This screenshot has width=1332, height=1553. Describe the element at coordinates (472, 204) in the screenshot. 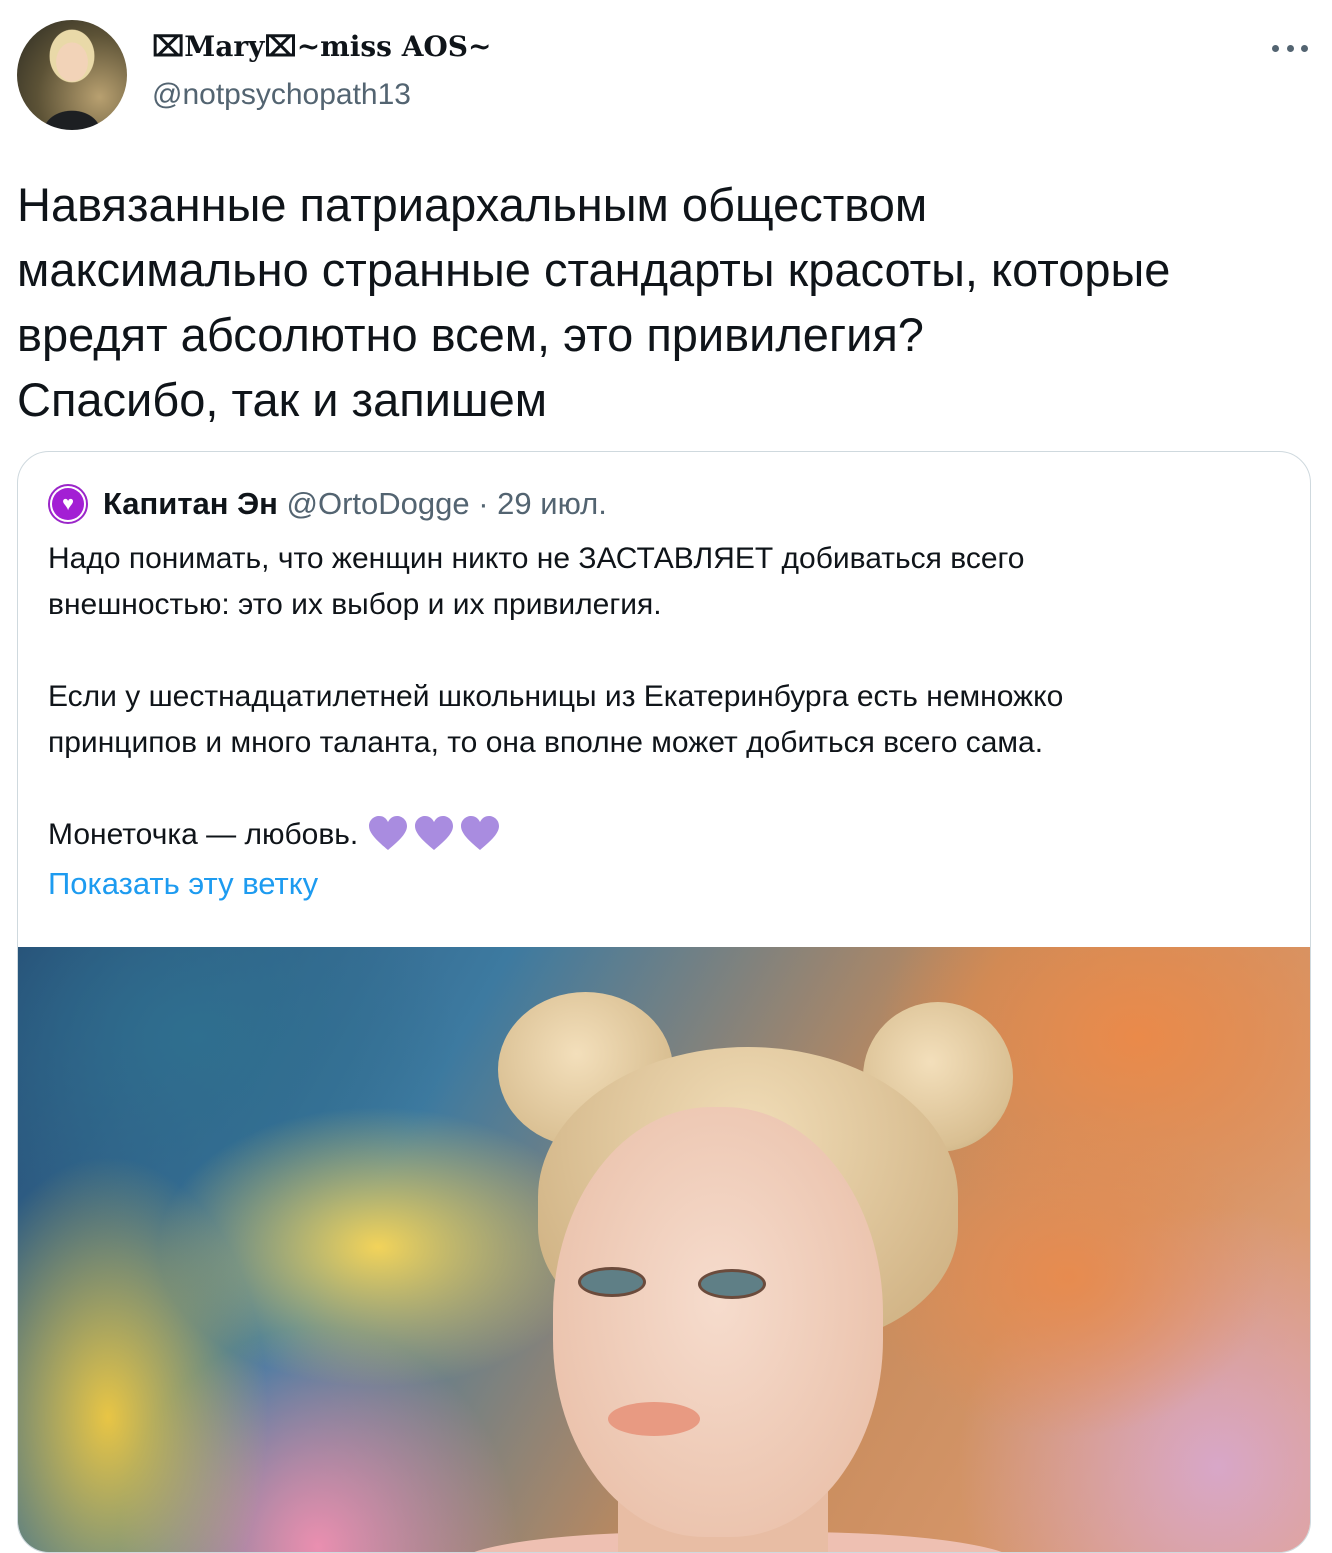

I see `tweet-text-line: Навязанные патриархальным обществом` at that location.